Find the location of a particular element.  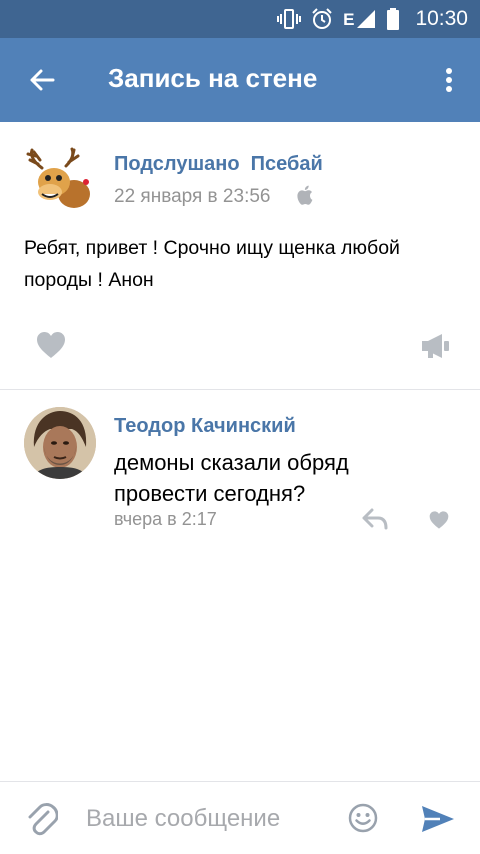

commenter-photo is located at coordinates (60, 443).